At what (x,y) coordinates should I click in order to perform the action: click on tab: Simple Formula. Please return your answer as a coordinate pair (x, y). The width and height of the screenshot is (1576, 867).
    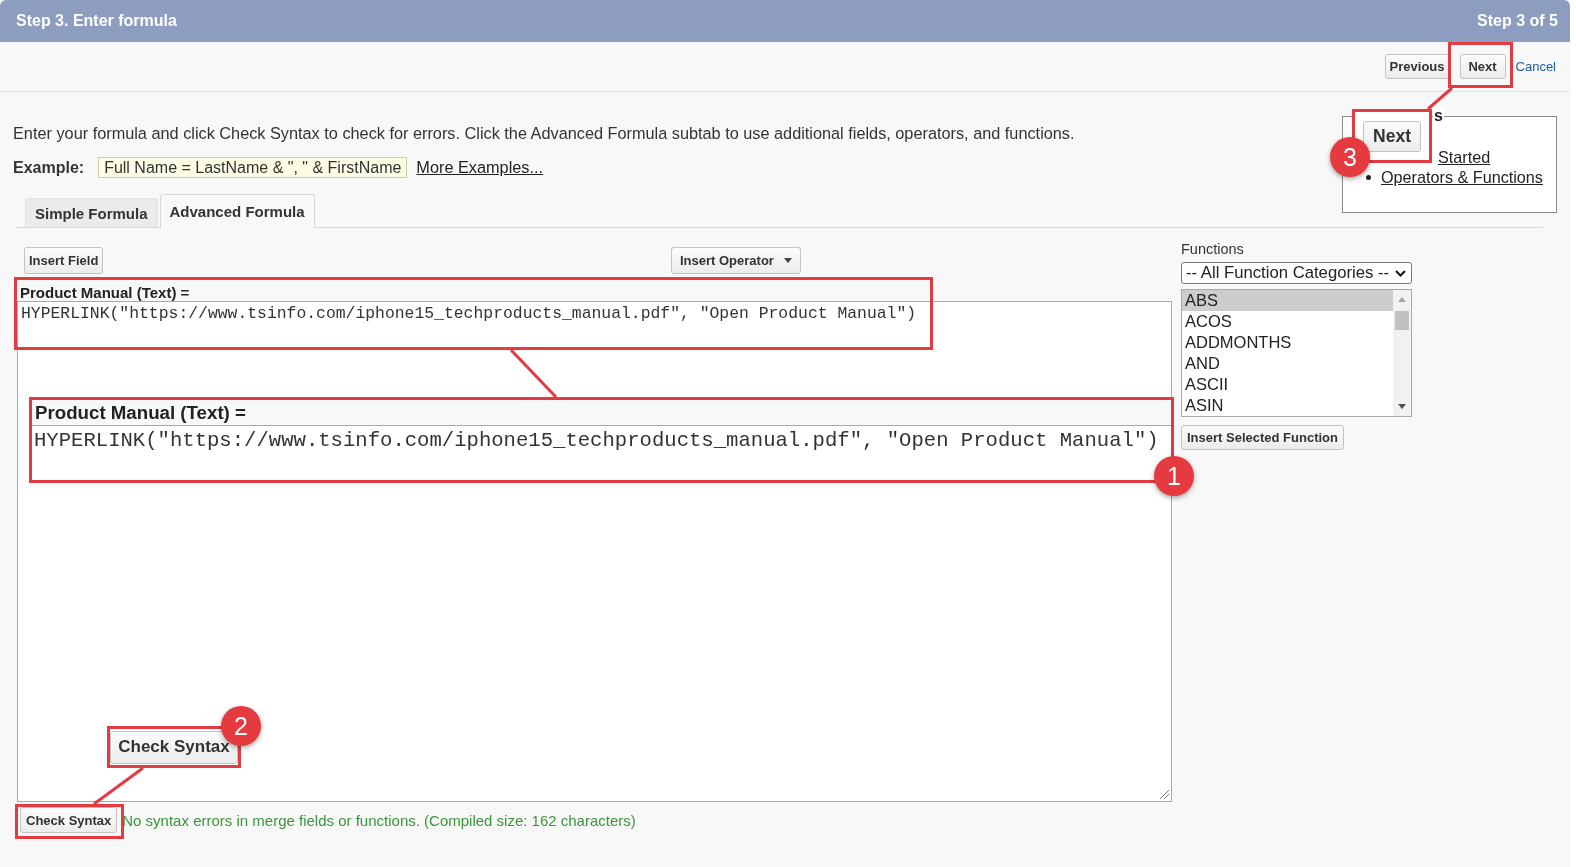
    Looking at the image, I should click on (91, 212).